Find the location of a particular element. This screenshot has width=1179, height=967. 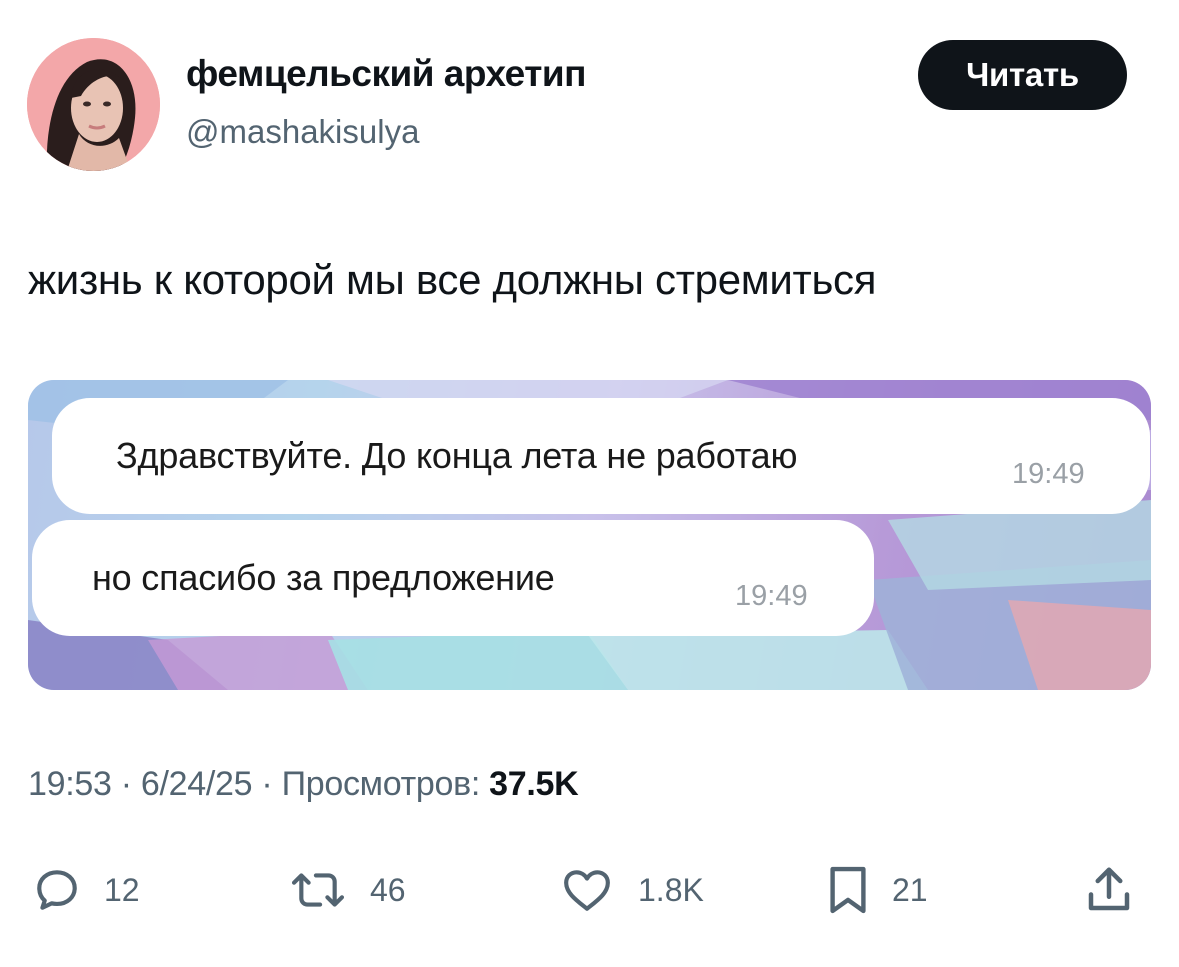

bookmark-button: 21 is located at coordinates (877, 890).